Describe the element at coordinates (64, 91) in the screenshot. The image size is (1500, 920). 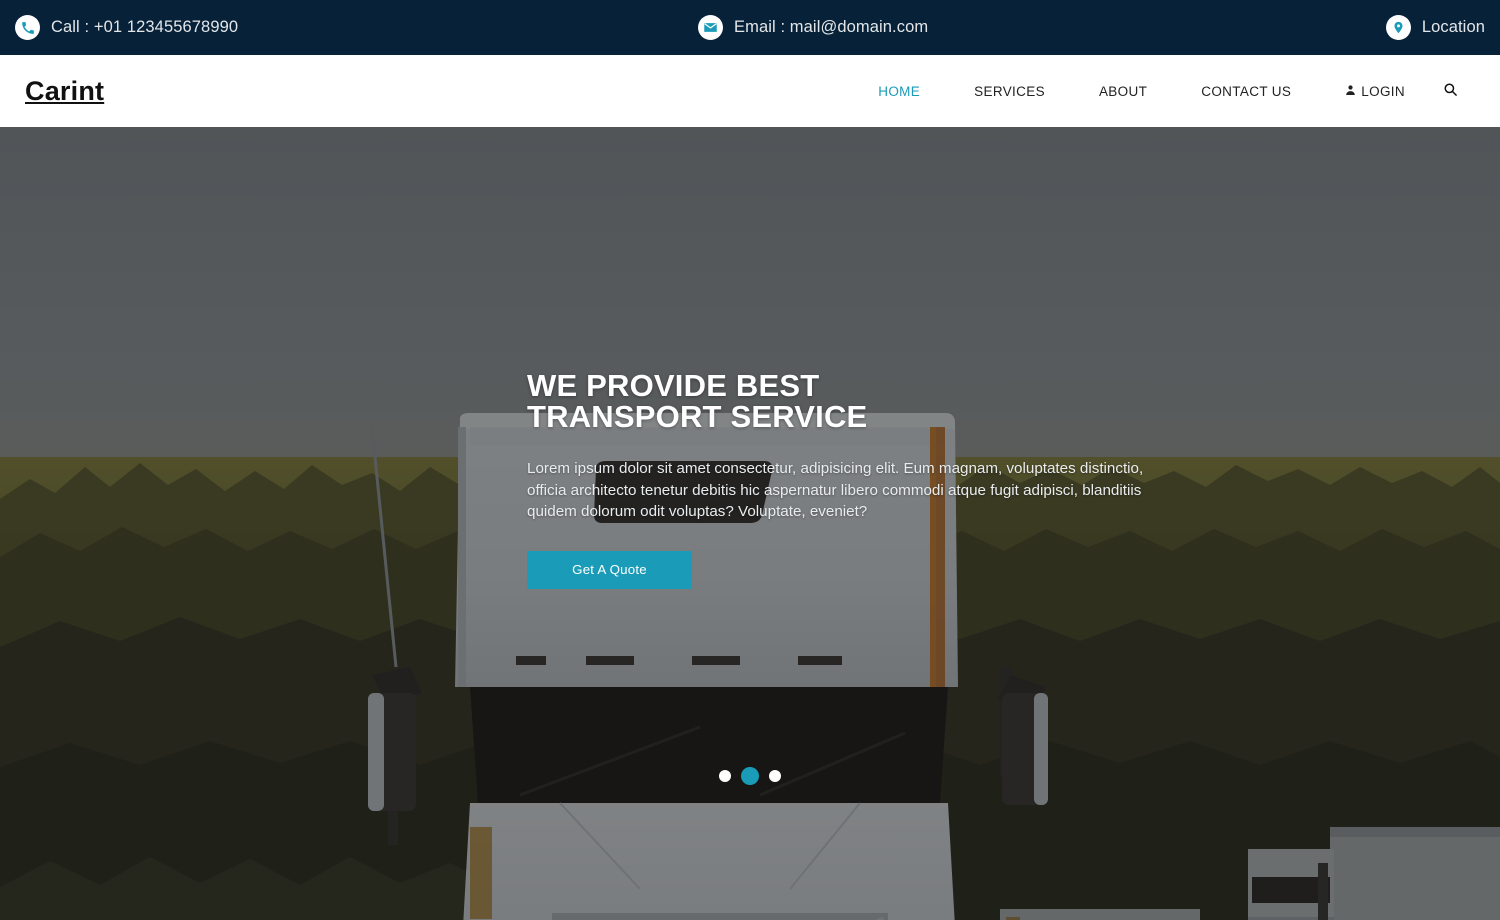
I see `brand-logo: Carint` at that location.